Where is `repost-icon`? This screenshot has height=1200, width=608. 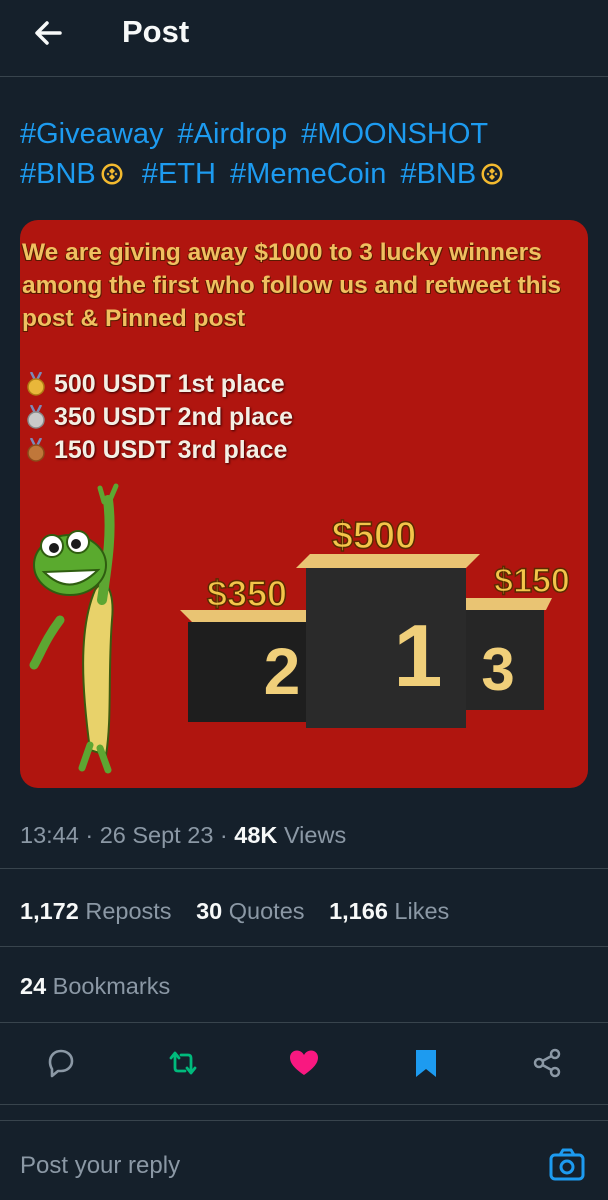 repost-icon is located at coordinates (183, 1063).